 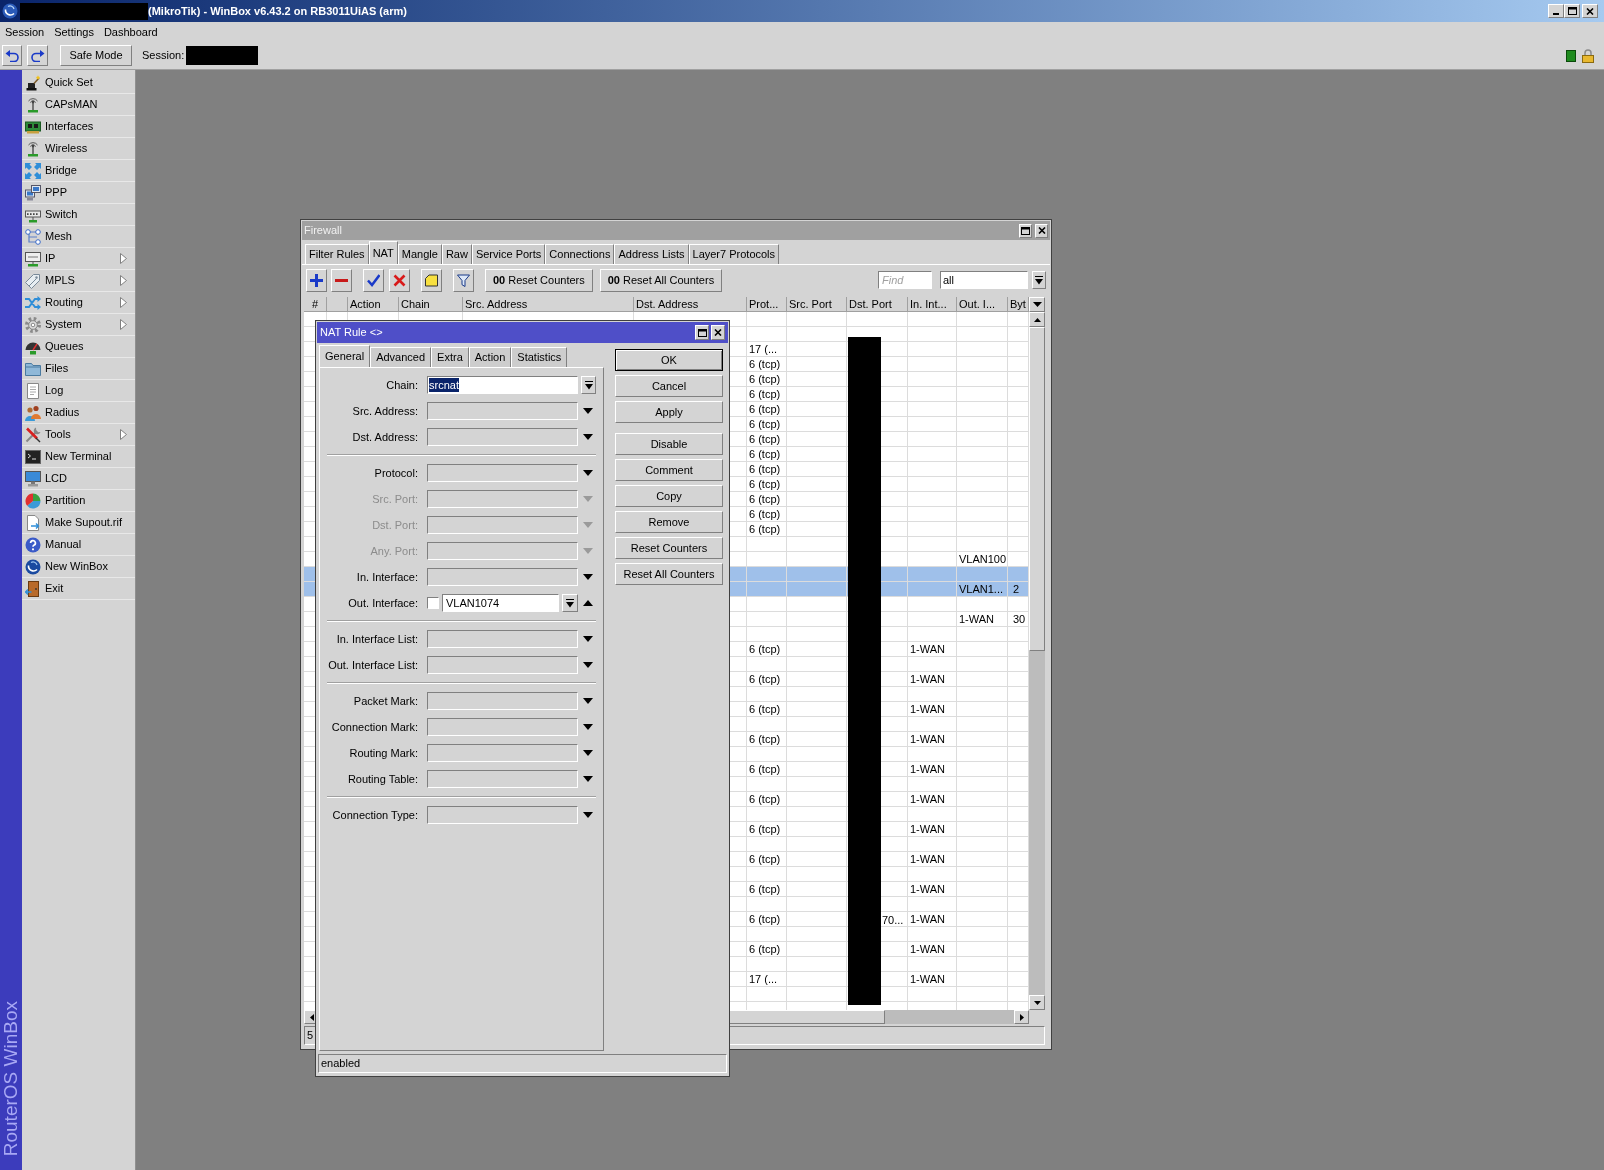 What do you see at coordinates (341, 280) in the screenshot?
I see `remove-button` at bounding box center [341, 280].